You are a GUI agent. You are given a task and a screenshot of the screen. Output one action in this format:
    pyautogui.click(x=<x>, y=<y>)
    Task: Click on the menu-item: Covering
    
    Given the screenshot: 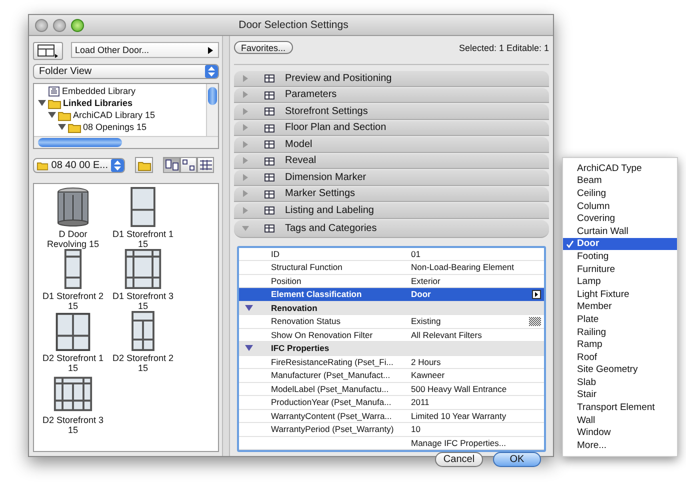 What is the action you would take?
    pyautogui.click(x=620, y=218)
    